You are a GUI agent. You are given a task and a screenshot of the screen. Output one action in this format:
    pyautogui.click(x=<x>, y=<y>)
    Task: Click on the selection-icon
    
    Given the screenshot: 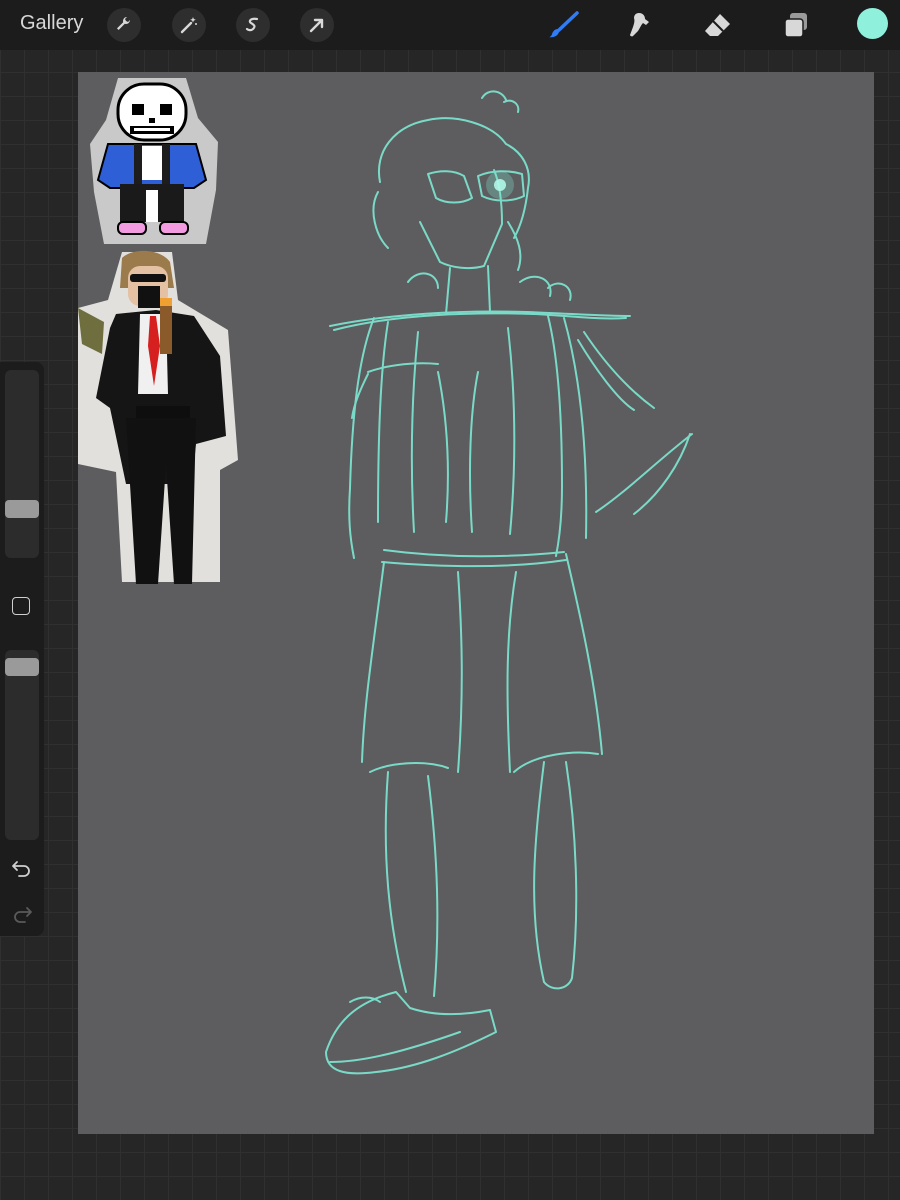 What is the action you would take?
    pyautogui.click(x=252, y=24)
    